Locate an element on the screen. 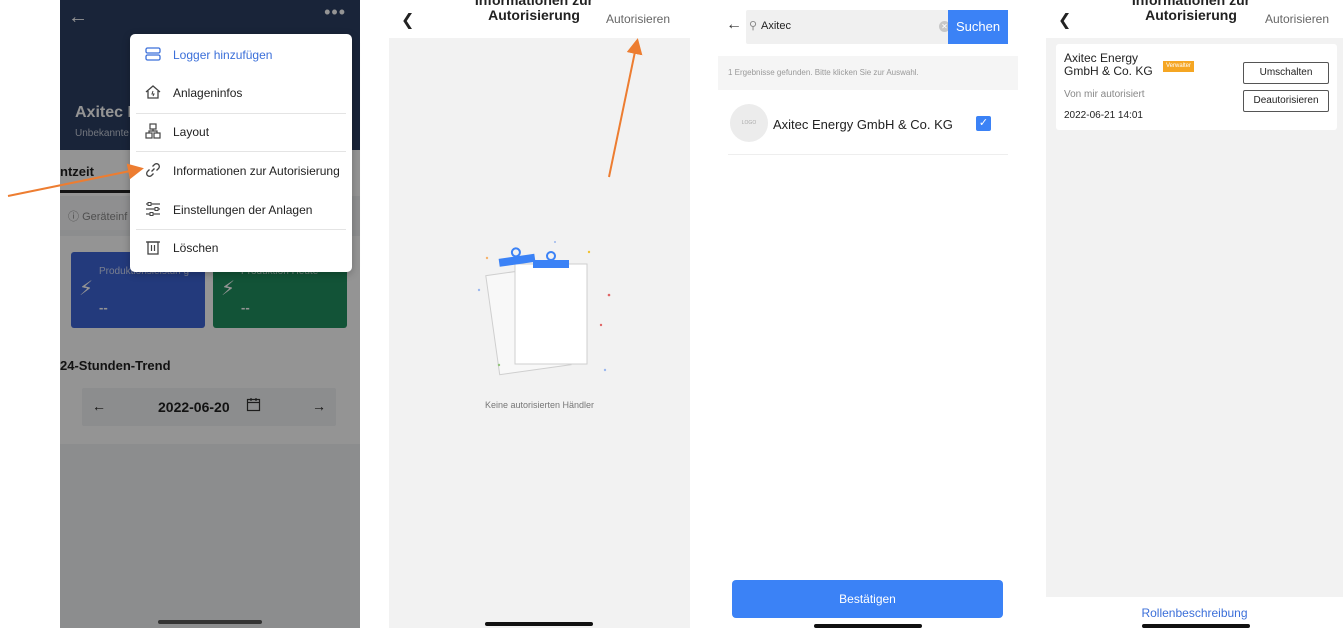 The height and width of the screenshot is (628, 1343). settings-sliders-icon is located at coordinates (153, 209).